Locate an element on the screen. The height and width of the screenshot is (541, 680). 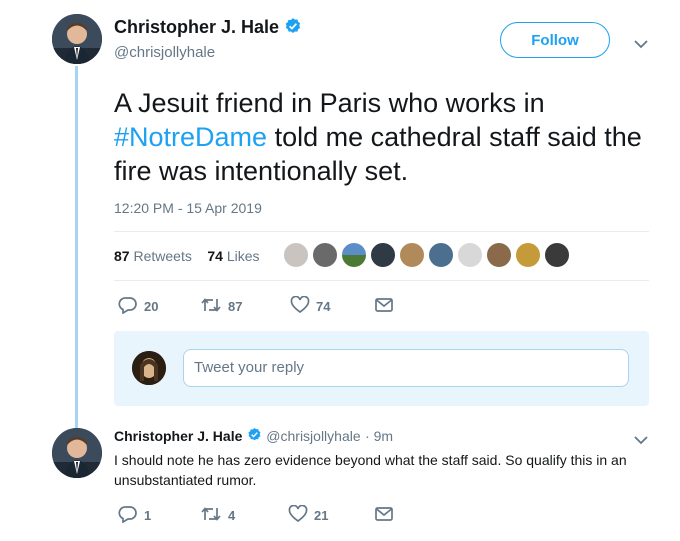
reply-input: Tweet your reply is located at coordinates (406, 368).